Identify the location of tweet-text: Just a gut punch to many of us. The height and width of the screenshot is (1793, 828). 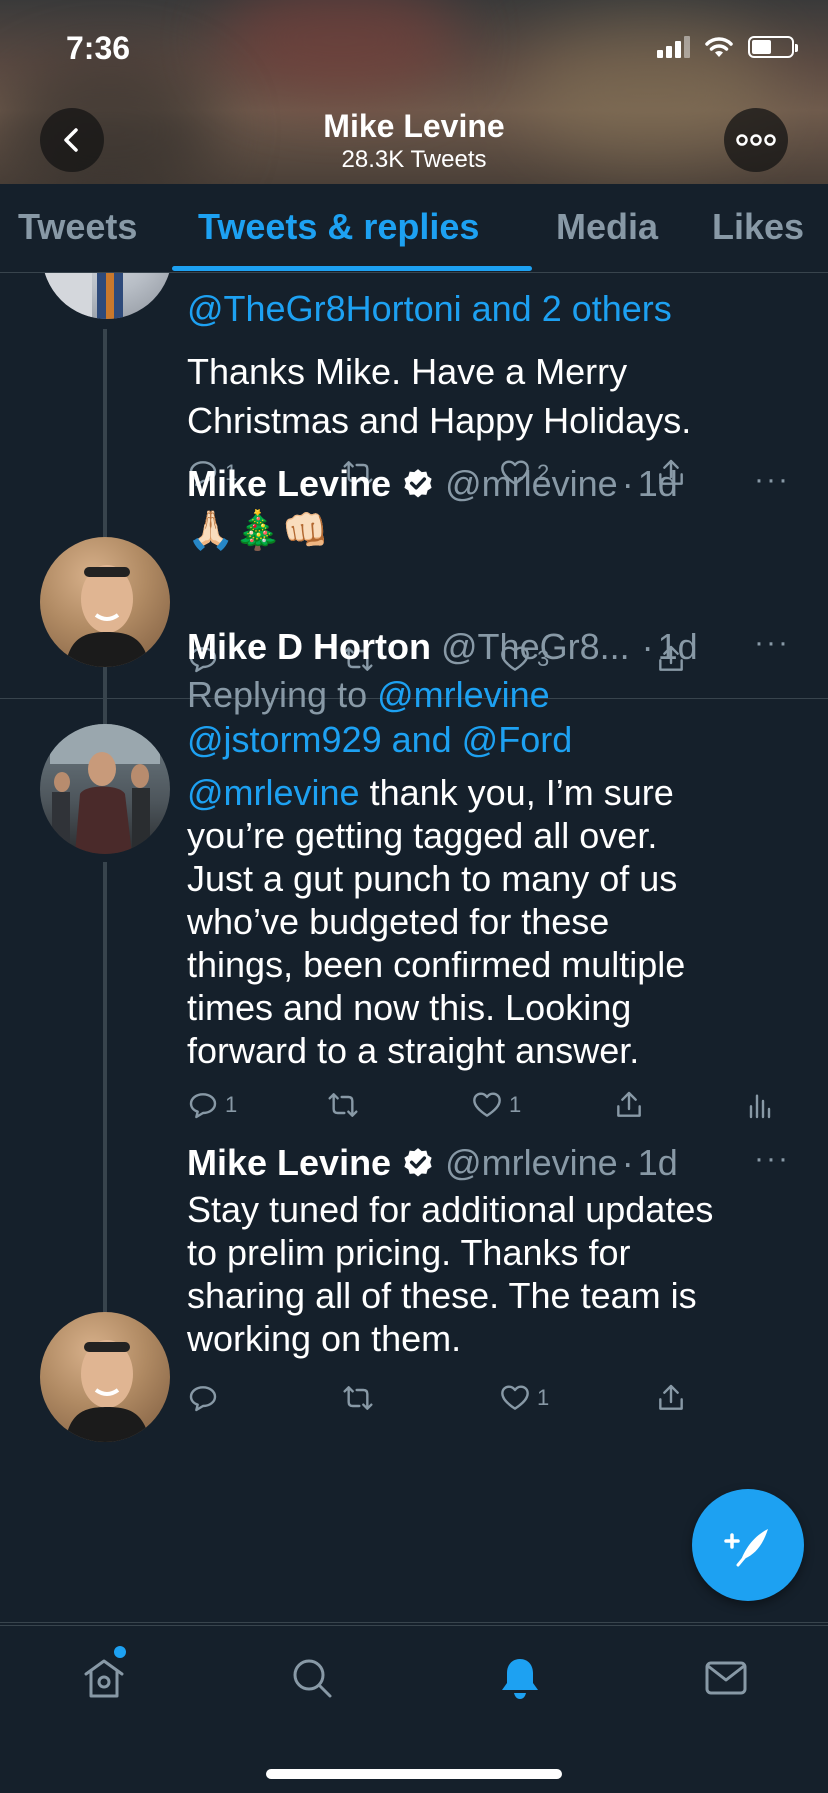
(432, 878).